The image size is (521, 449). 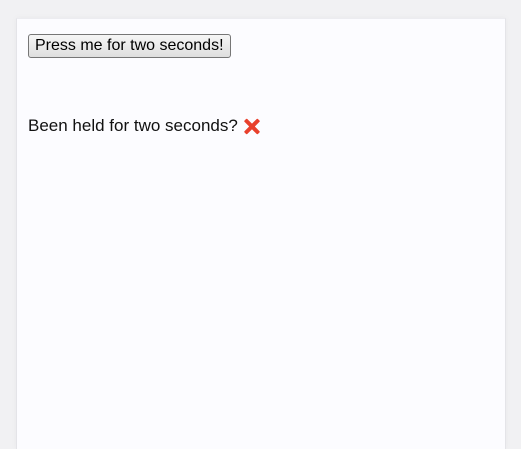 I want to click on cross-mark-icon, so click(x=252, y=126).